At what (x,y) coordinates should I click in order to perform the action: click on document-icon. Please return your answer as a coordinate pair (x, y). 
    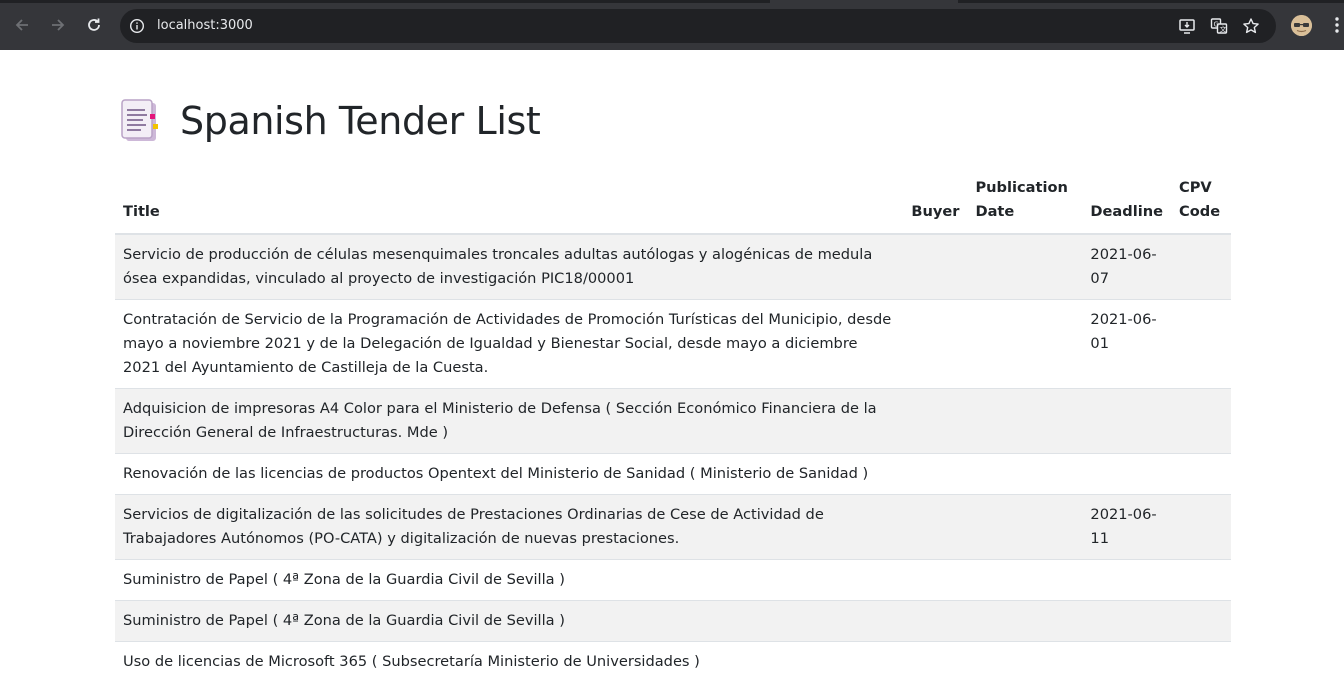
    Looking at the image, I should click on (141, 121).